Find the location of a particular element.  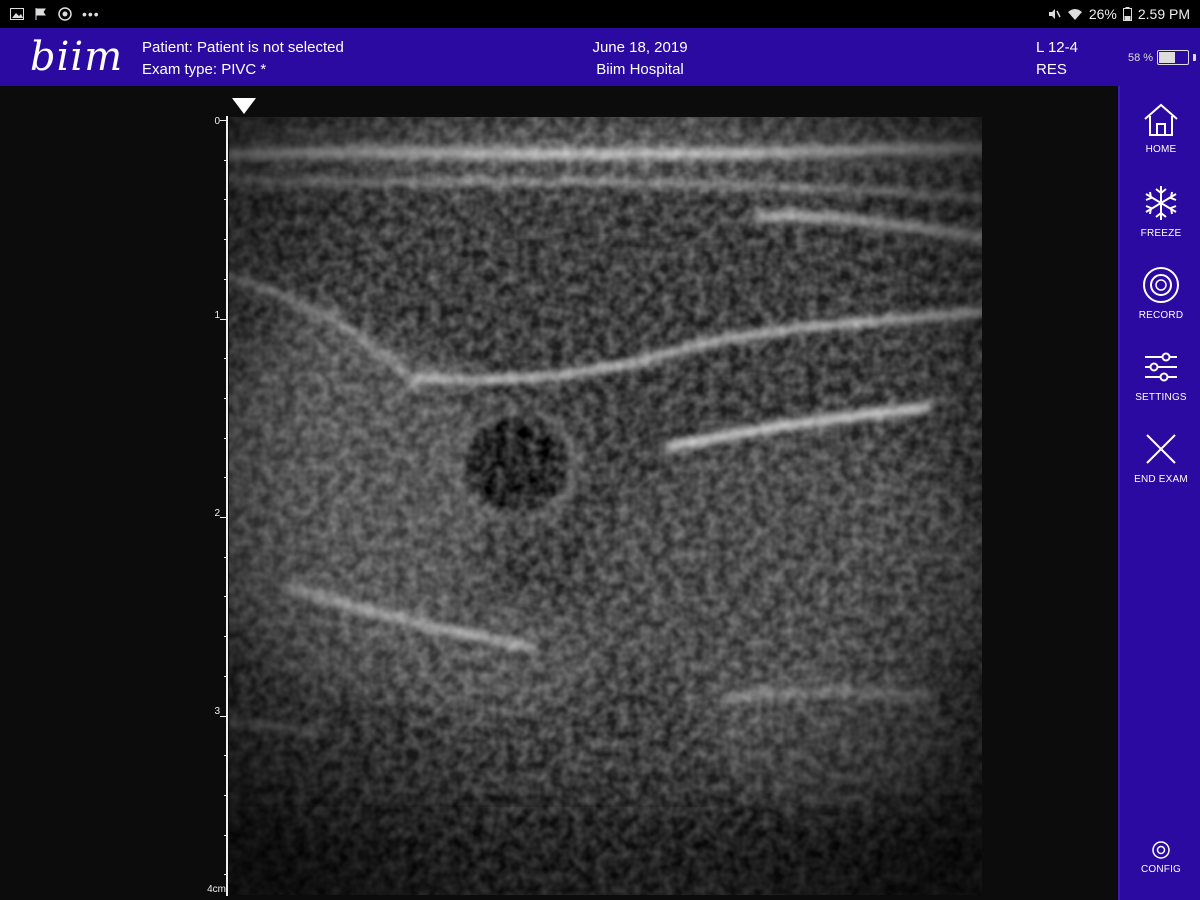

probe-battery-icon is located at coordinates (1173, 57).